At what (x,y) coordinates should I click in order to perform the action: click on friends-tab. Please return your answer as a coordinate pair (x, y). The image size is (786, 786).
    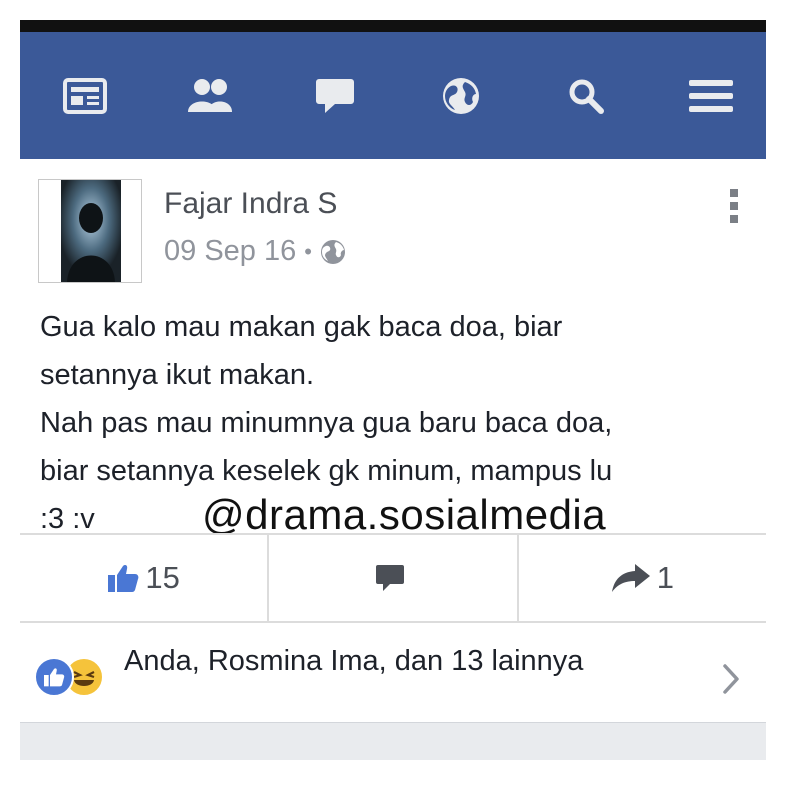
    Looking at the image, I should click on (210, 96).